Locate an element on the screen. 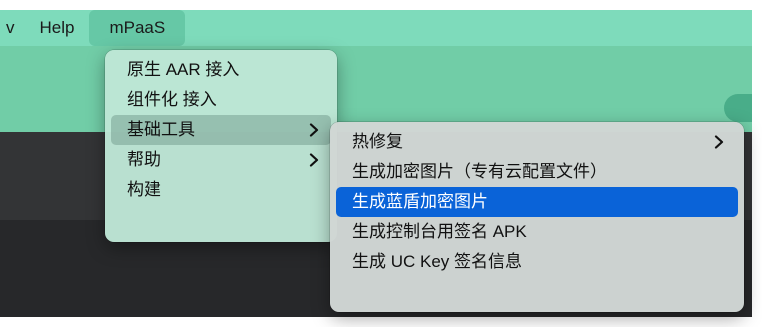 The image size is (762, 327). menu-item-build: 构建 is located at coordinates (221, 190).